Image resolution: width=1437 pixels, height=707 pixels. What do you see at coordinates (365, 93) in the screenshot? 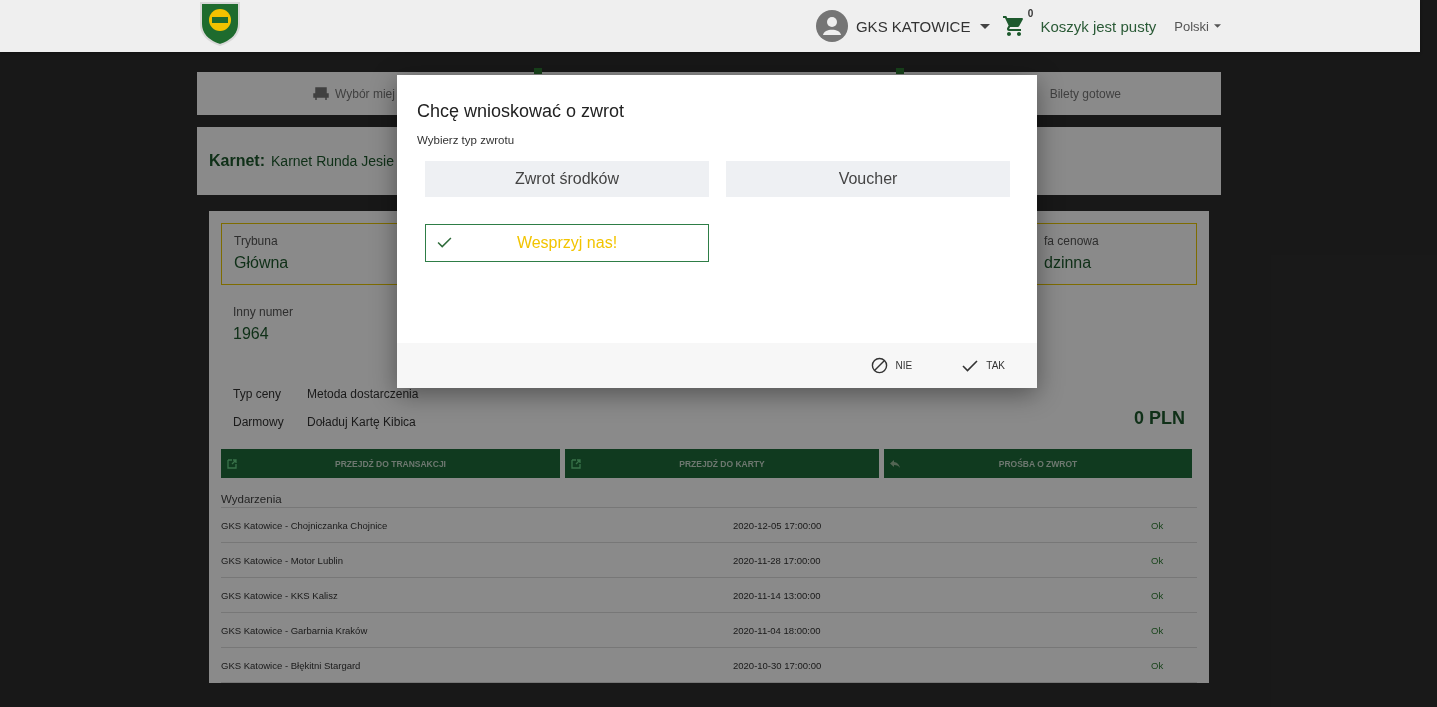
I see `step-label: Wybór miej` at bounding box center [365, 93].